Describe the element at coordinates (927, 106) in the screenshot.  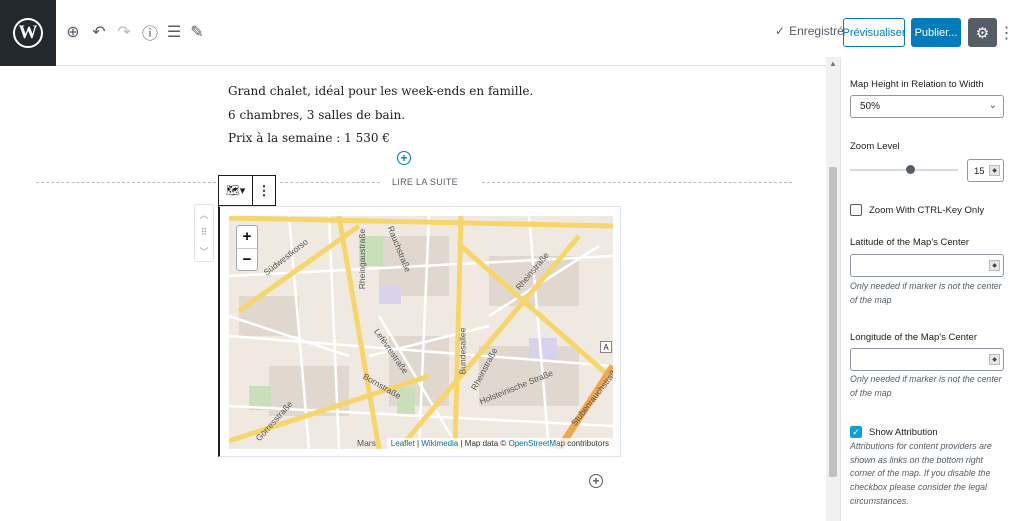
I see `map-height-select: 50% ⌄` at that location.